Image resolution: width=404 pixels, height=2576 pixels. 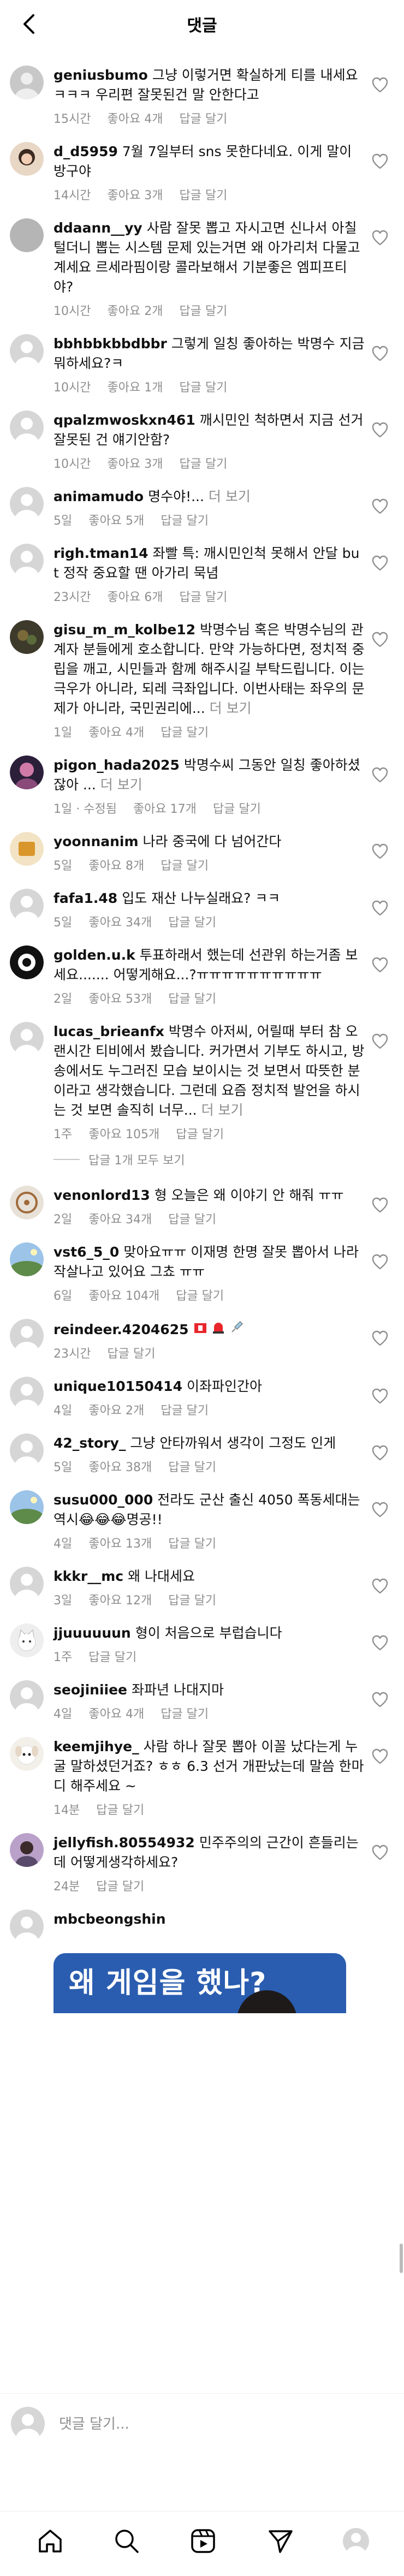 I want to click on username: venonlord13, so click(x=102, y=1195).